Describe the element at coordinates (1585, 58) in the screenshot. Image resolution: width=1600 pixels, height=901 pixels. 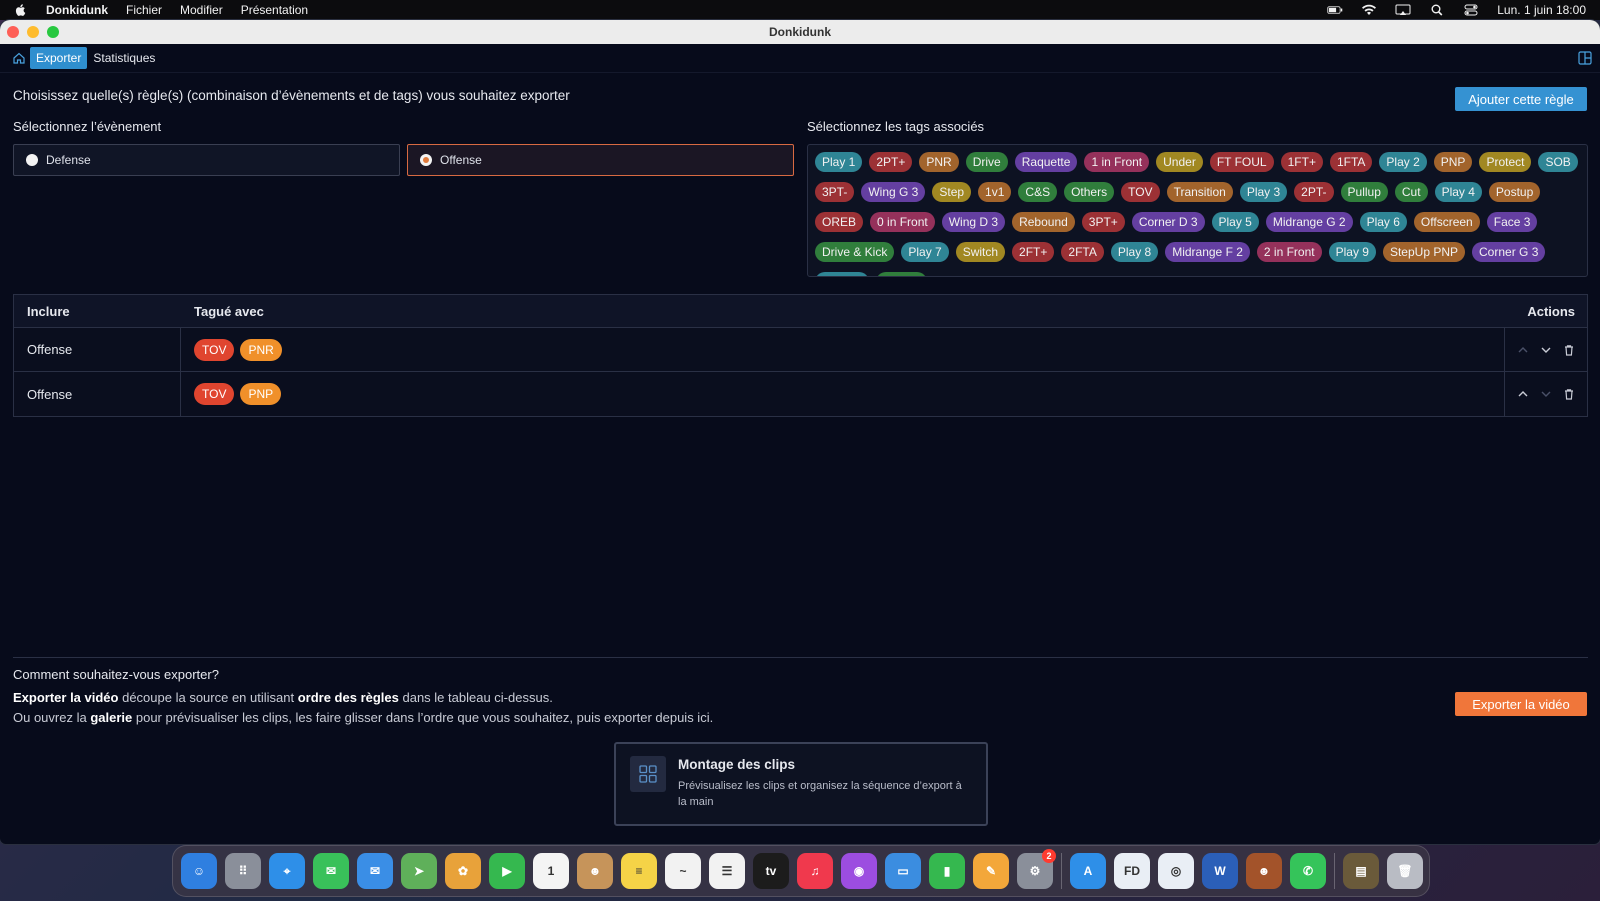
I see `panel-layout-icon` at that location.